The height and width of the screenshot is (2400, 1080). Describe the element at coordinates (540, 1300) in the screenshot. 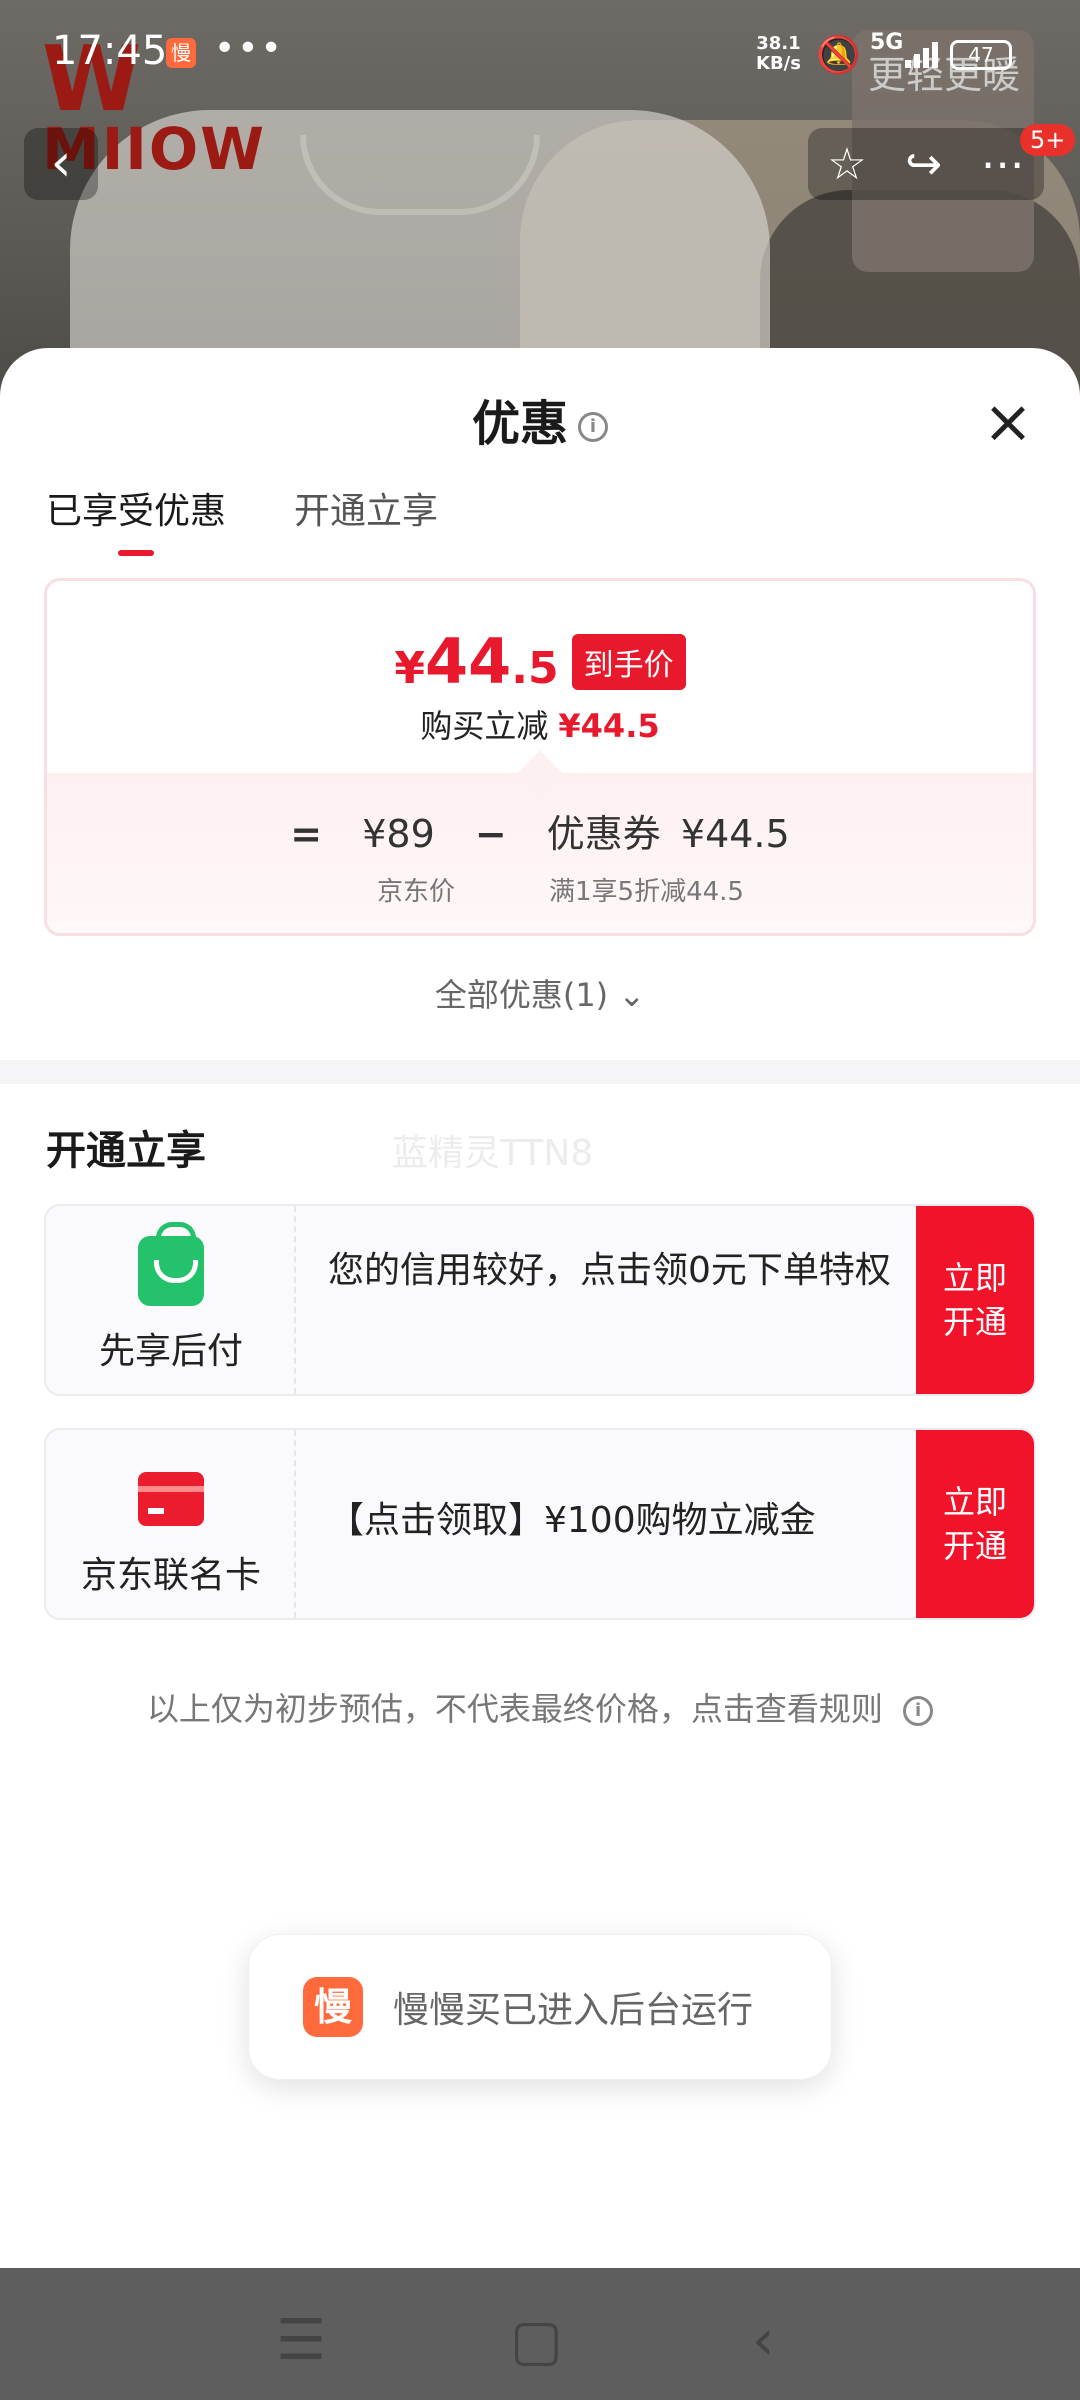

I see `offer-pay-later: 先享后付 您的信用较好，点击领0元下单特权 立即开通` at that location.